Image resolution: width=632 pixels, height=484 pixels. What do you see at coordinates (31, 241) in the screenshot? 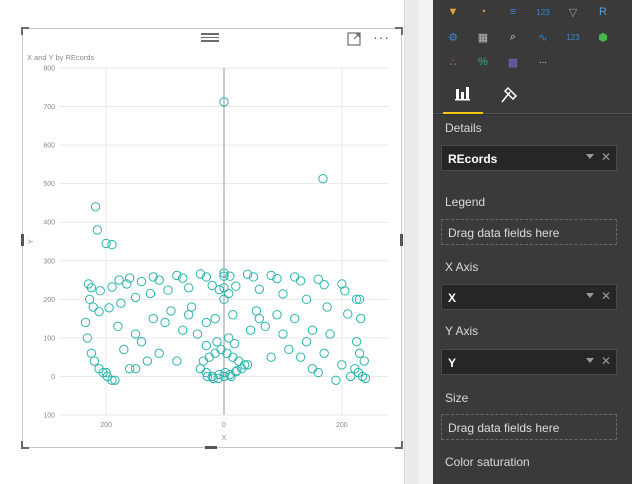
I see `y-axis-title: Y` at bounding box center [31, 241].